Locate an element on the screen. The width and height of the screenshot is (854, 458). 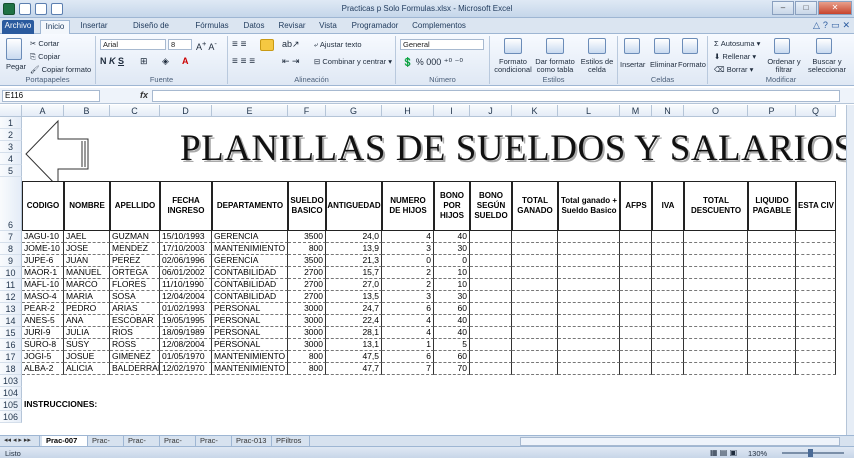
row-header: 11 is located at coordinates (11, 285).